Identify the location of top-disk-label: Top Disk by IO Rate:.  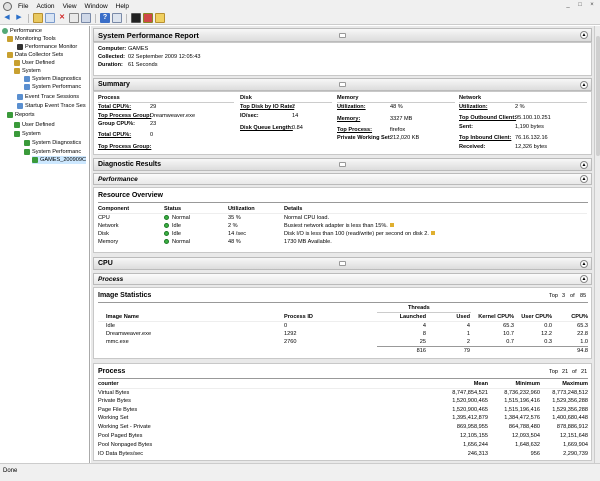
(267, 107).